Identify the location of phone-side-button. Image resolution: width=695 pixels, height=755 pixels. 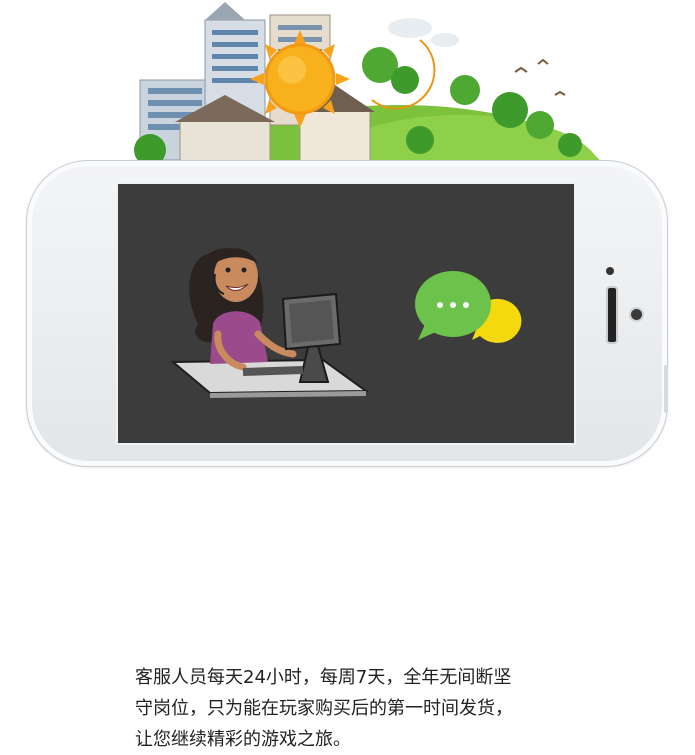
(666, 389).